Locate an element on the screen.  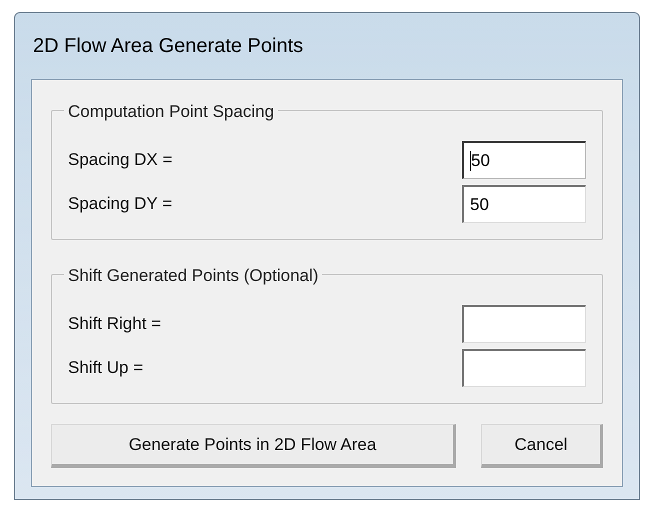
generate-button: Generate Points in 2D Flow Area is located at coordinates (253, 446).